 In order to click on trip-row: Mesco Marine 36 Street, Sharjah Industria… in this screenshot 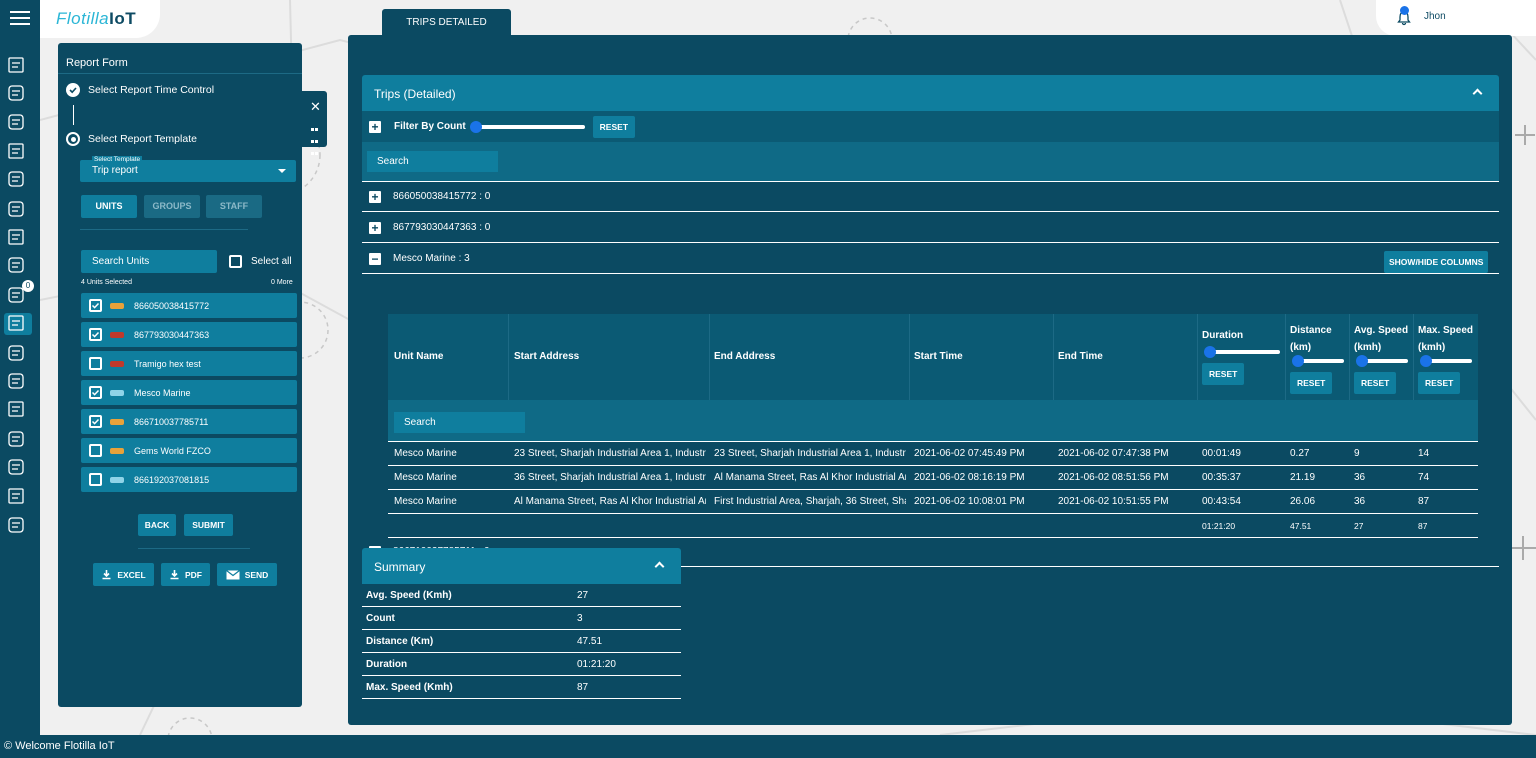, I will do `click(933, 478)`.